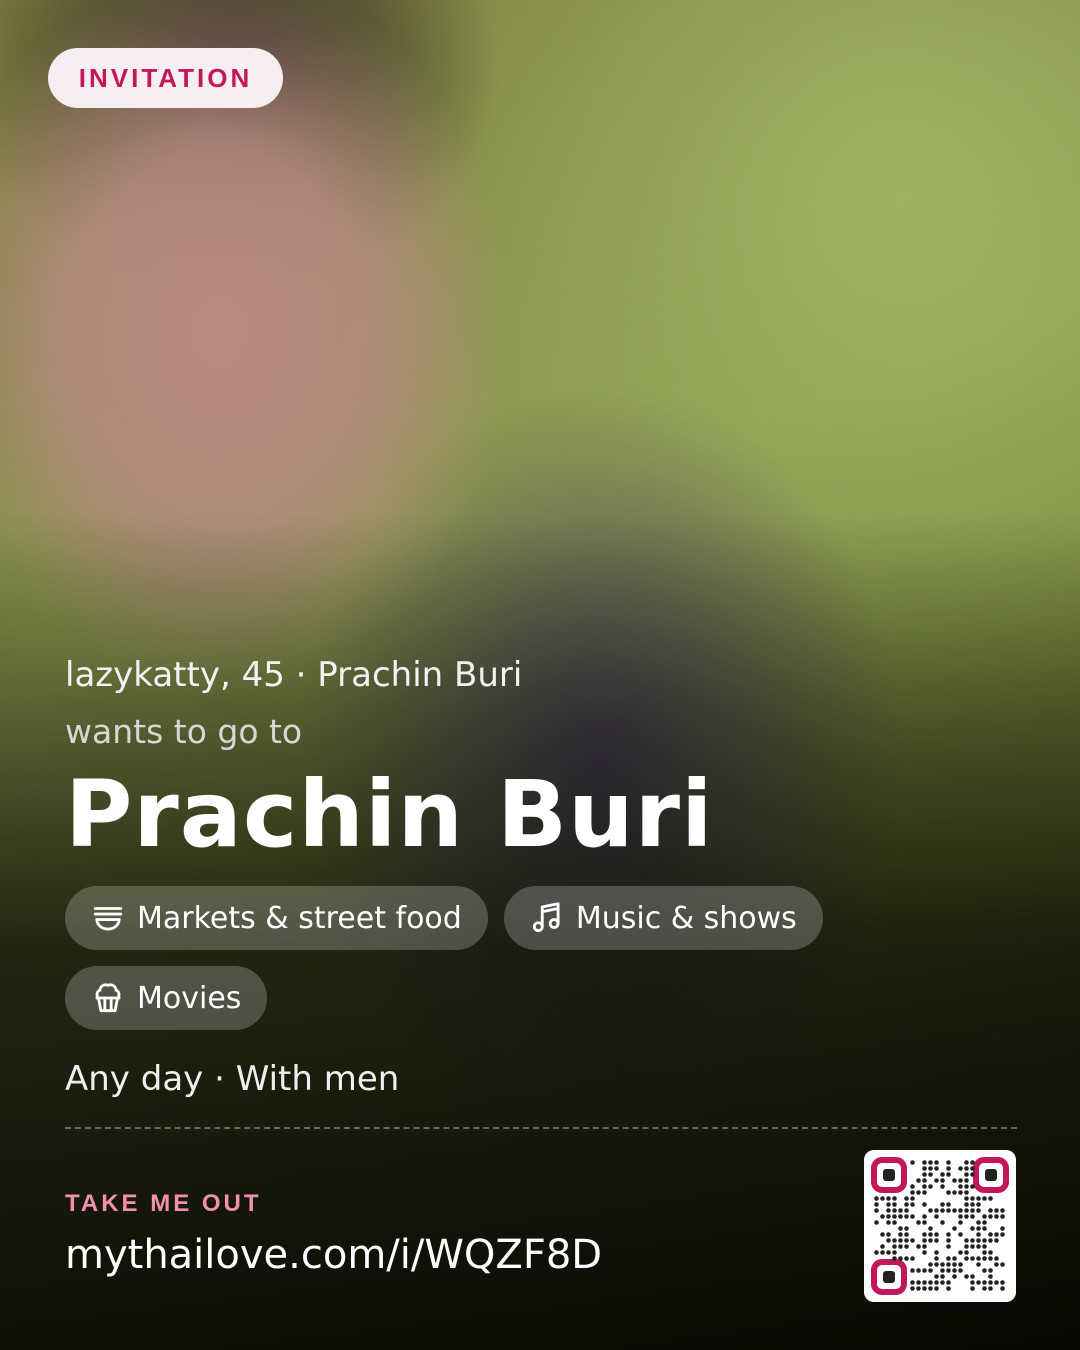 The image size is (1080, 1350). I want to click on wants-to-go-label: wants to go to, so click(184, 731).